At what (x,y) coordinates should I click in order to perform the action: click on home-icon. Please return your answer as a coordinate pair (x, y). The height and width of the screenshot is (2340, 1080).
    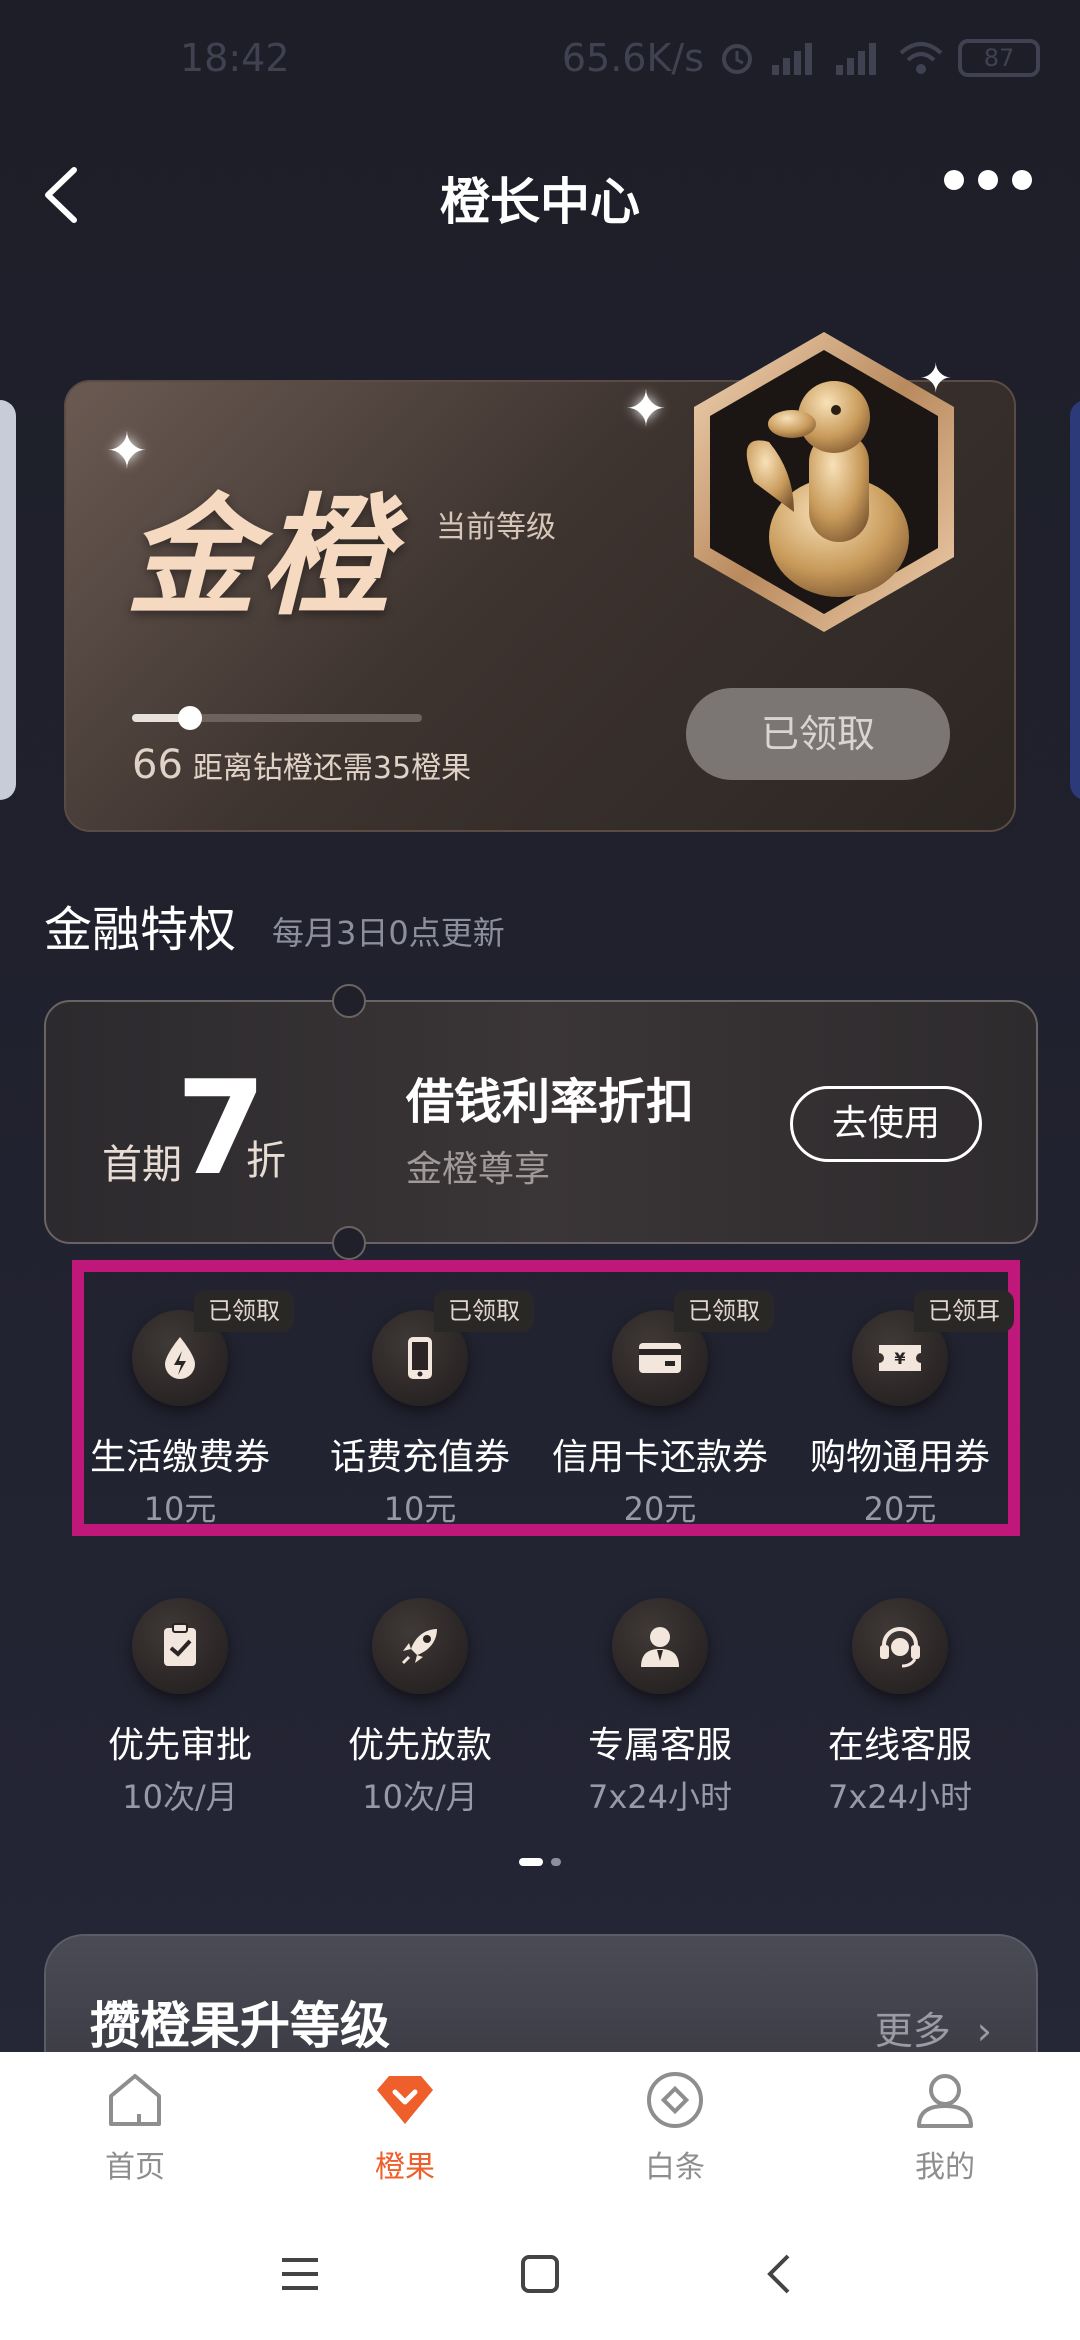
    Looking at the image, I should click on (135, 2100).